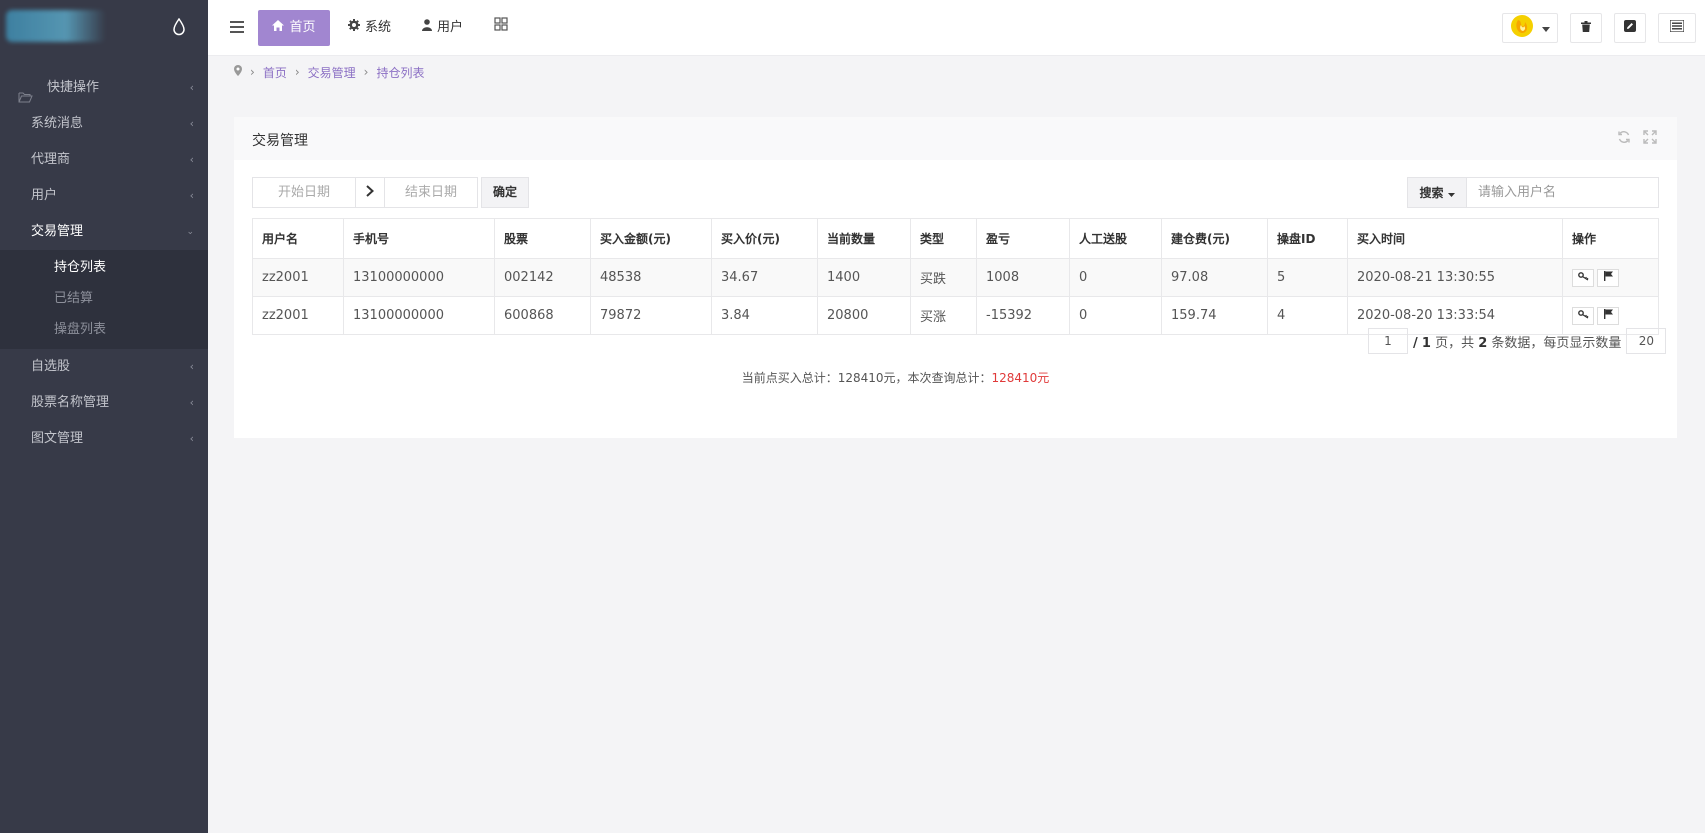  I want to click on summary-prefix: 当前点买入总计：128410元，本次查询总计：, so click(866, 378).